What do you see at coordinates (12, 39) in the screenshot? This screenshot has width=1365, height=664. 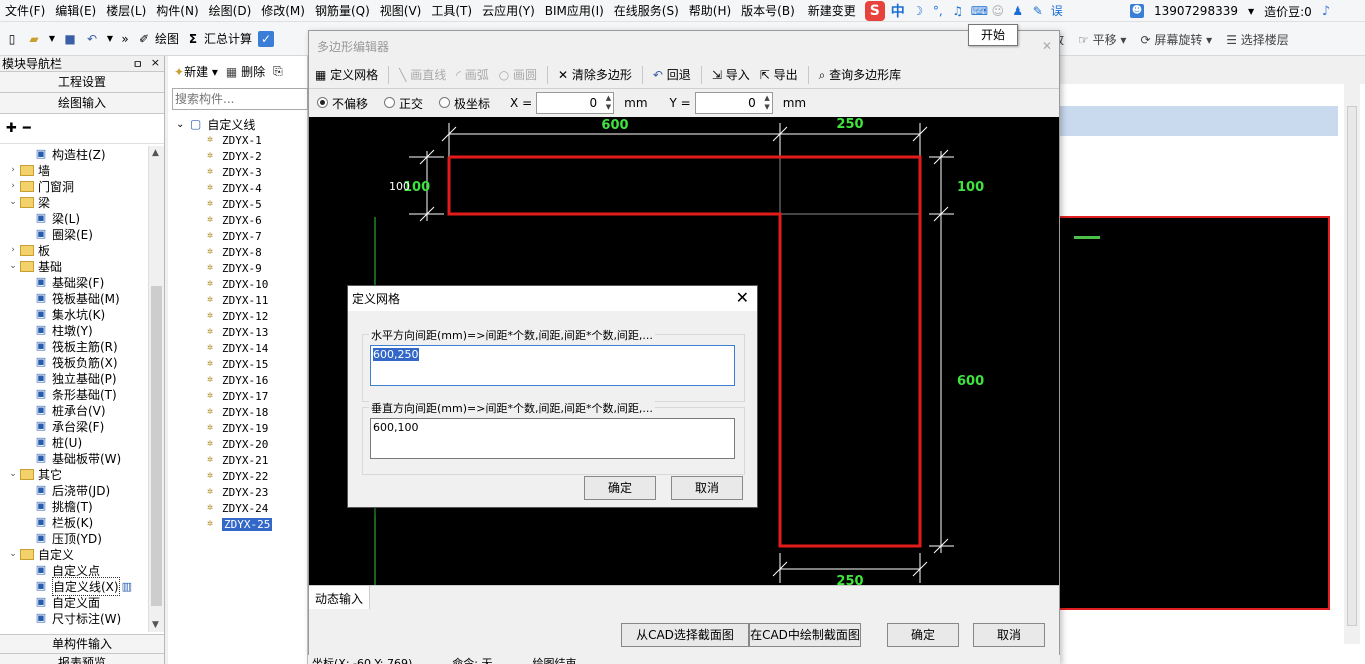 I see `new-file-icon: ▯` at bounding box center [12, 39].